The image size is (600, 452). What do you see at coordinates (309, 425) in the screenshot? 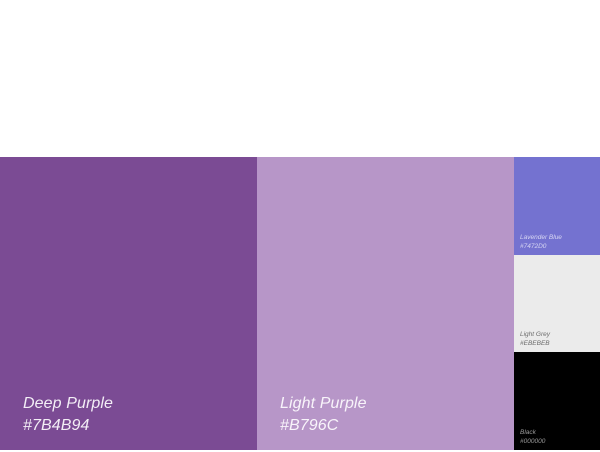
I see `swatch-hex: #B796C` at bounding box center [309, 425].